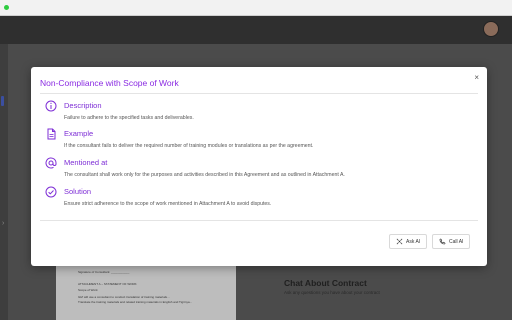 Image resolution: width=512 pixels, height=320 pixels. I want to click on chat-title: Chat About Contract, so click(325, 283).